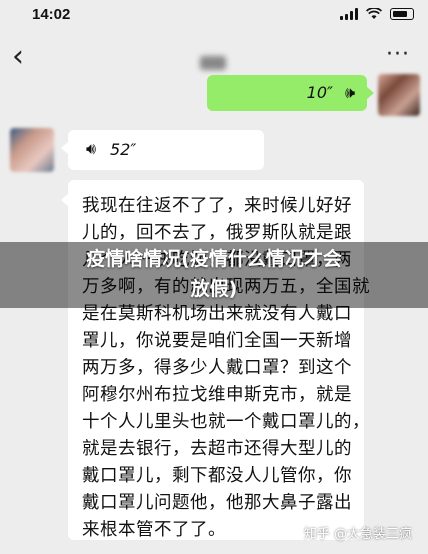  What do you see at coordinates (18, 57) in the screenshot?
I see `chevron-left-icon: ‹` at bounding box center [18, 57].